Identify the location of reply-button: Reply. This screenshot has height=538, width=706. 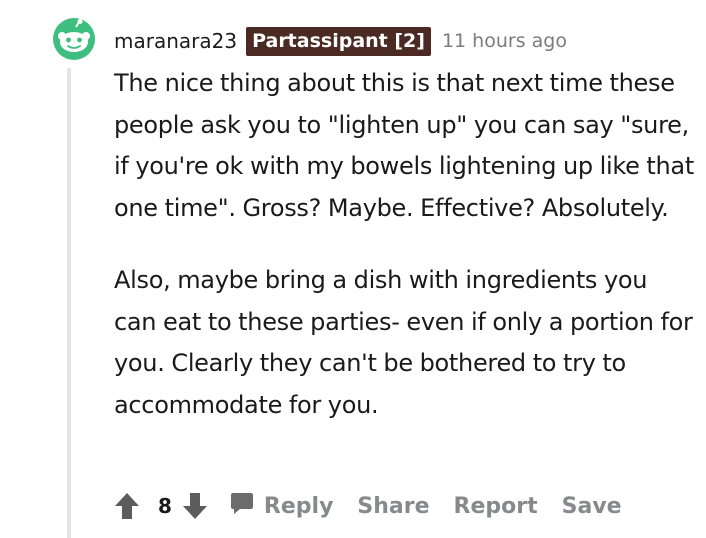
(282, 506).